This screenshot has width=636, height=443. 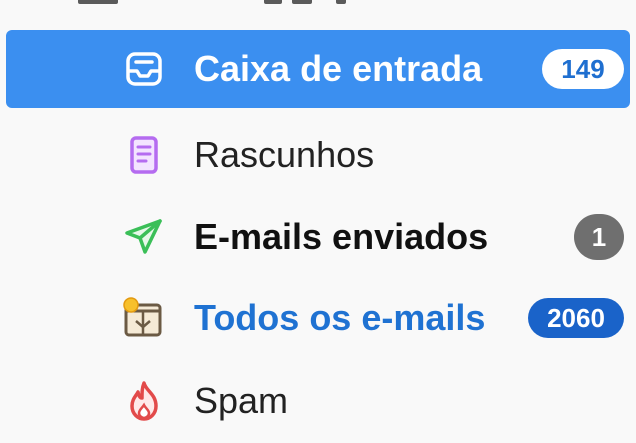 I want to click on folder-all-mail-label: Todos os e-mails, so click(x=340, y=317).